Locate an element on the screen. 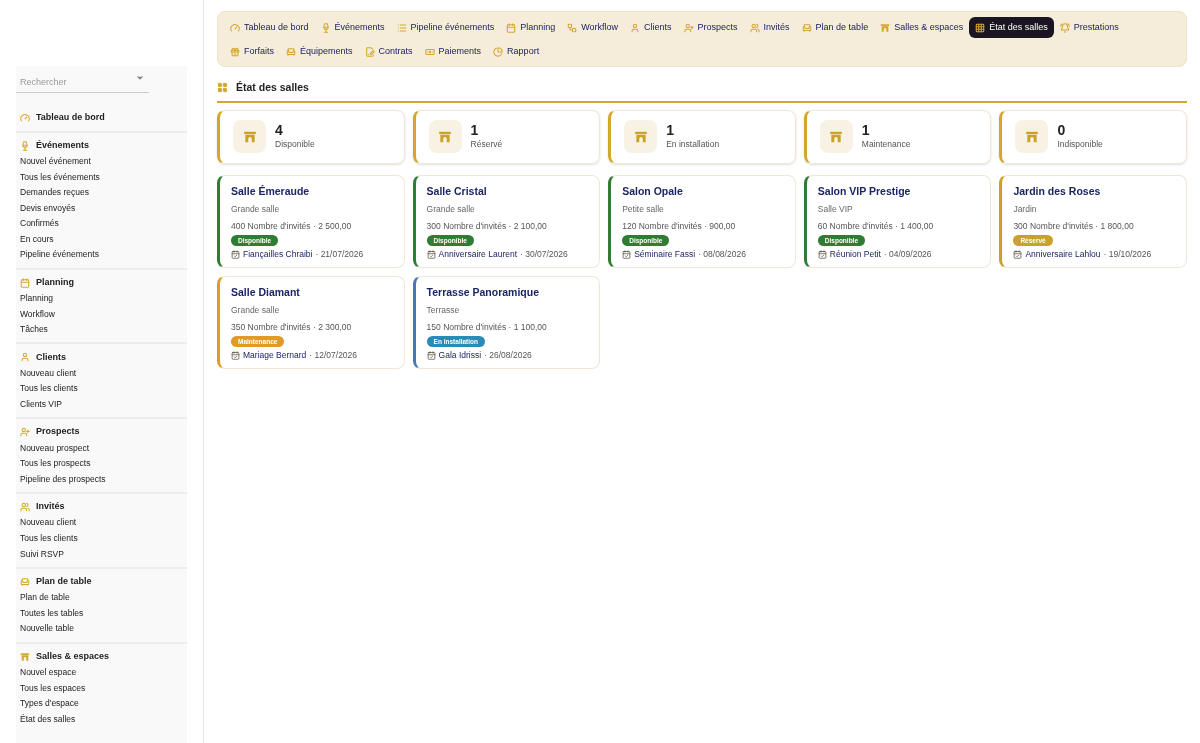 Image resolution: width=1200 pixels, height=743 pixels. nav-tab: Paiements is located at coordinates (453, 51).